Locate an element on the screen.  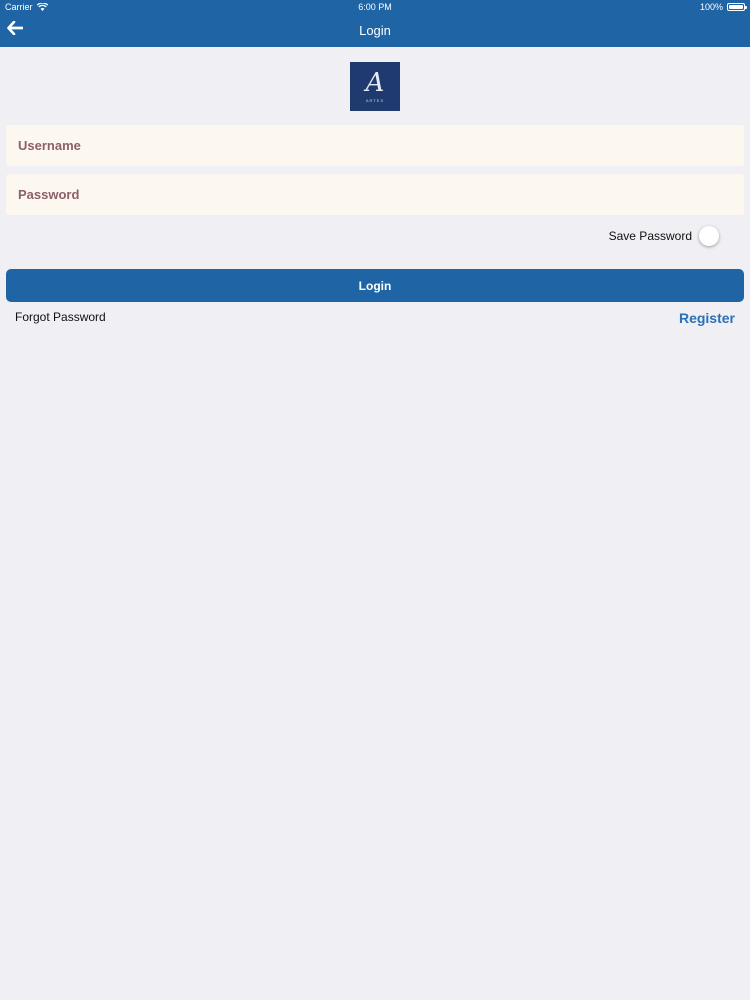
save-password-label: Save Password is located at coordinates (650, 236).